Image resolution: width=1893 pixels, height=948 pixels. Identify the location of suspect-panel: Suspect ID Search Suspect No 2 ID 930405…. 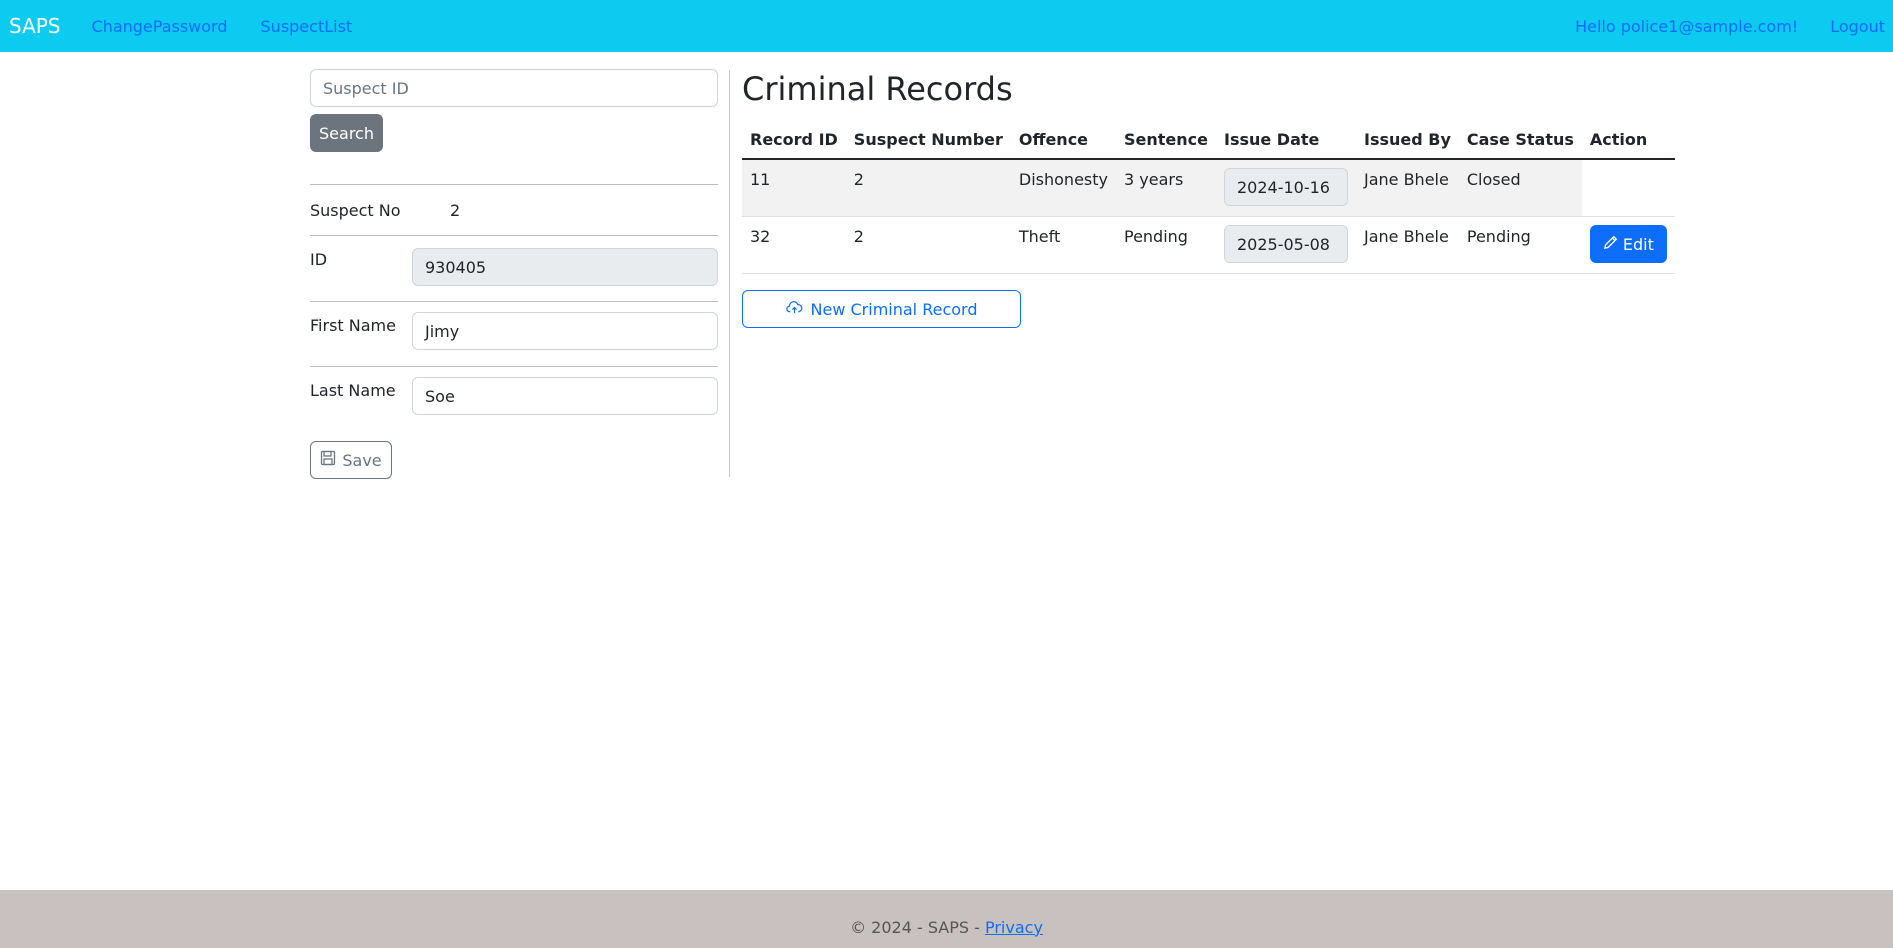
(514, 274).